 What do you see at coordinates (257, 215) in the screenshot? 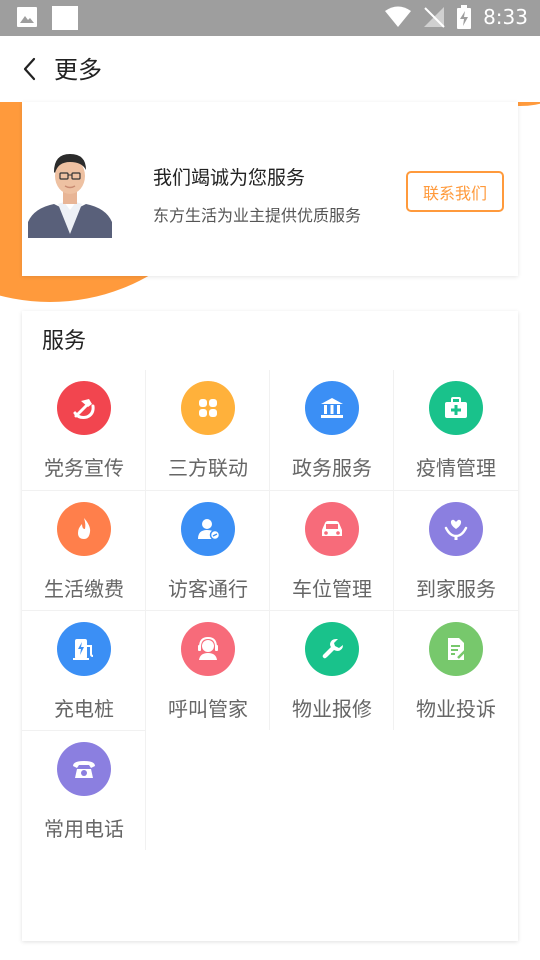
I see `promo-subtitle: 东方生活为业主提供优质服务` at bounding box center [257, 215].